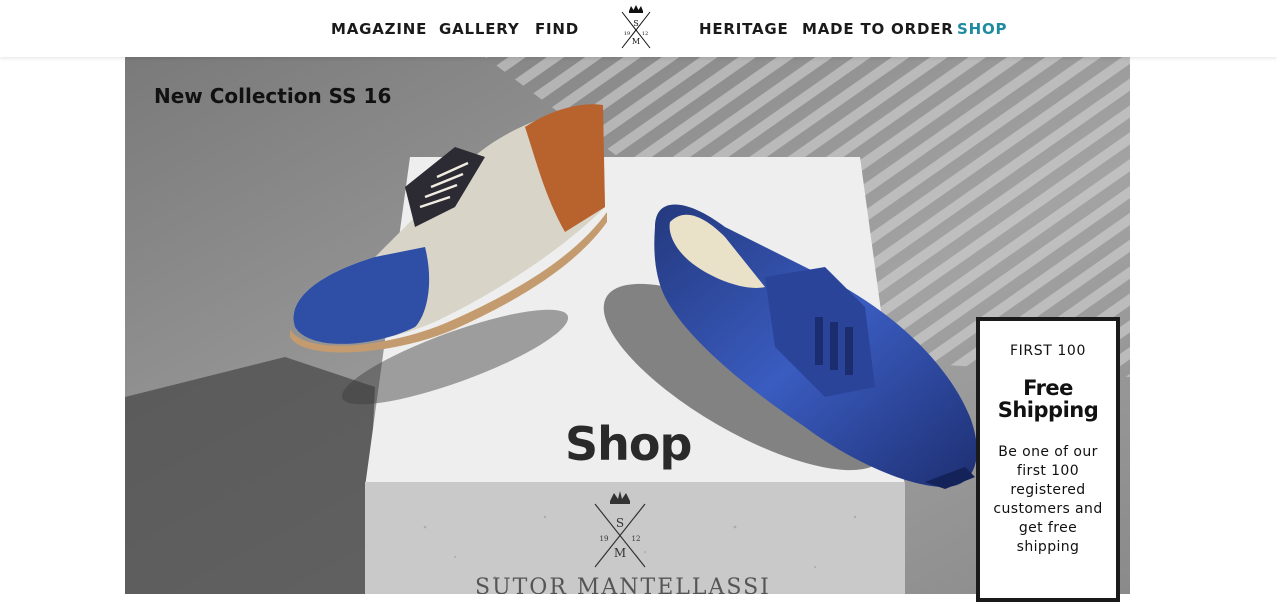  I want to click on nav-gallery-link: GALLERY, so click(479, 29).